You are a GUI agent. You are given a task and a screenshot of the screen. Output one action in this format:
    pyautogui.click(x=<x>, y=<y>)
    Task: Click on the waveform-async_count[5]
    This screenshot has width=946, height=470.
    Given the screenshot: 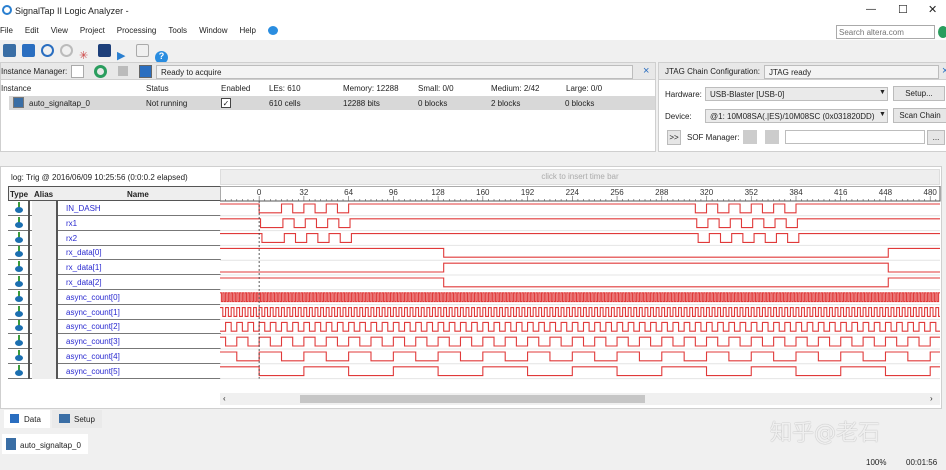 What is the action you would take?
    pyautogui.click(x=580, y=371)
    